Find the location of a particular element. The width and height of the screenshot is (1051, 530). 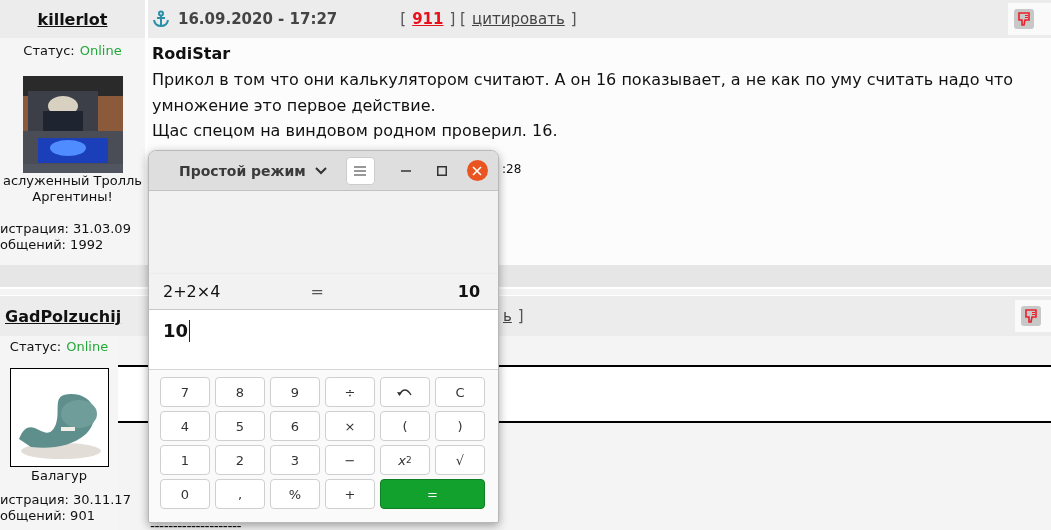

key-button: % is located at coordinates (295, 494).